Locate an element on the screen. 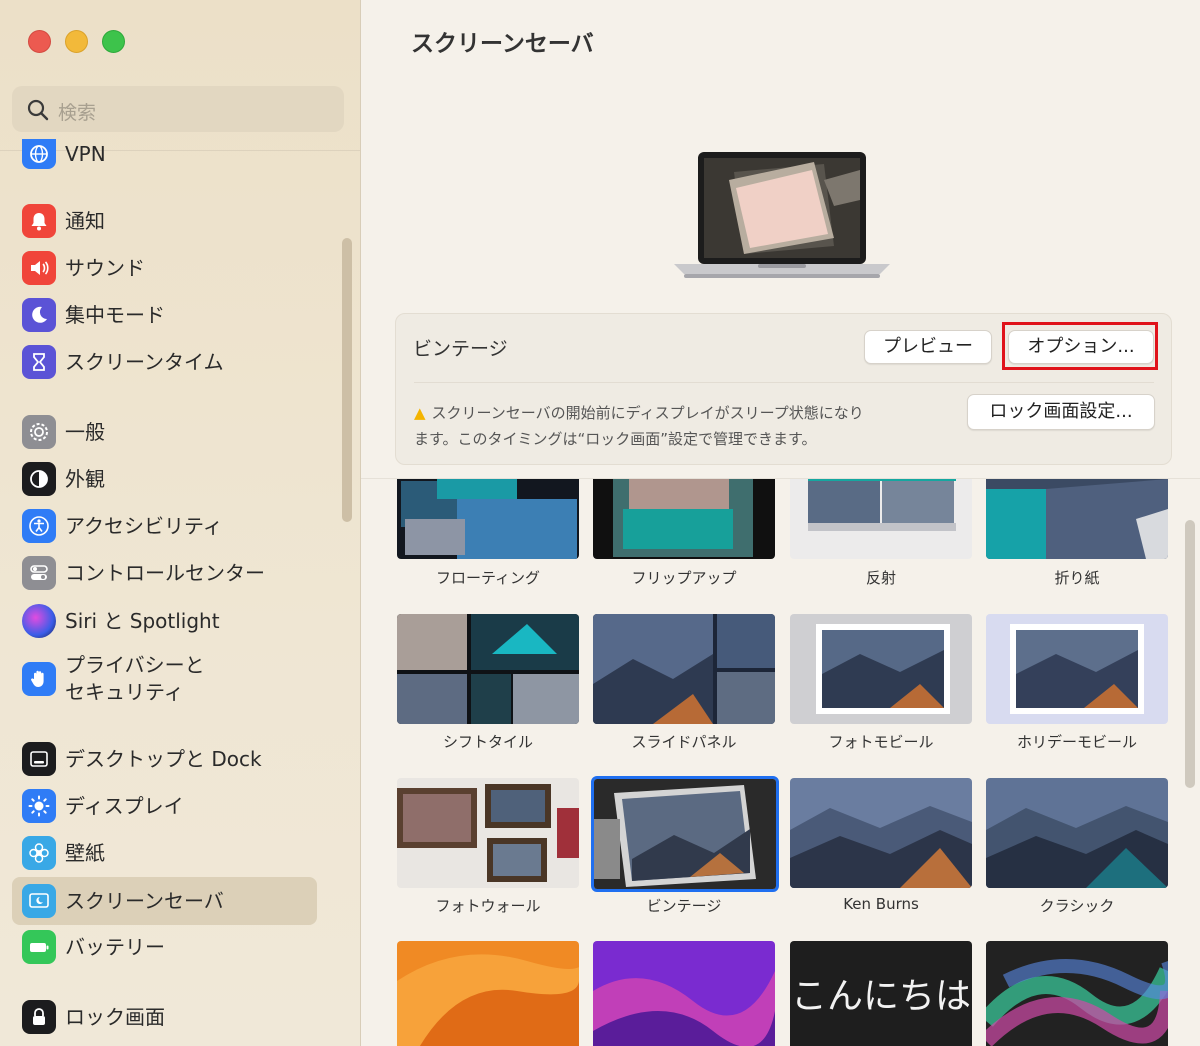 This screenshot has width=1200, height=1046. battery-icon is located at coordinates (39, 947).